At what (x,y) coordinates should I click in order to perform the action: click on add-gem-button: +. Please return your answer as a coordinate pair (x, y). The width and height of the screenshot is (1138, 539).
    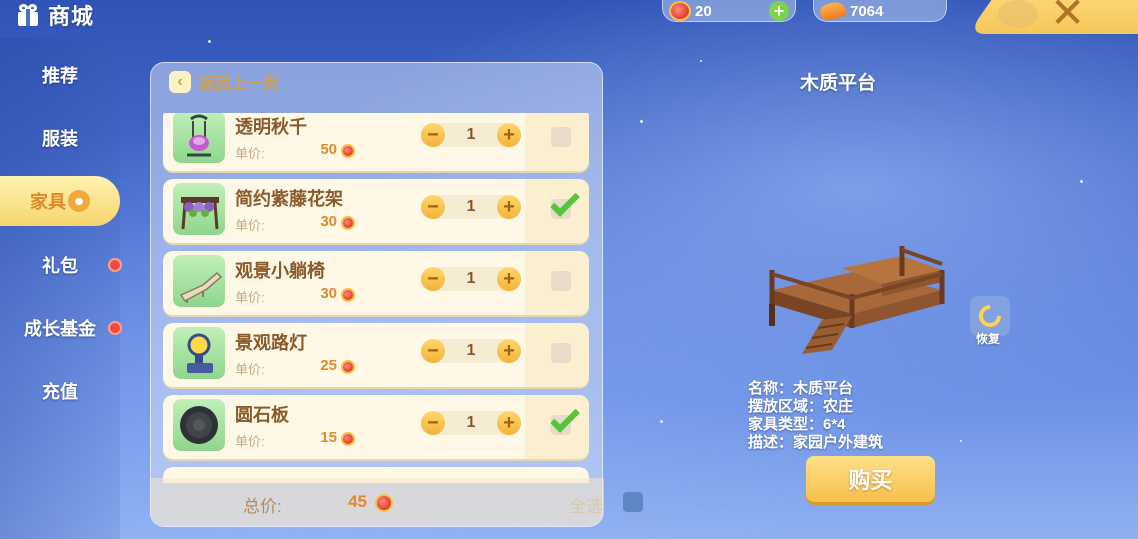
    Looking at the image, I should click on (779, 11).